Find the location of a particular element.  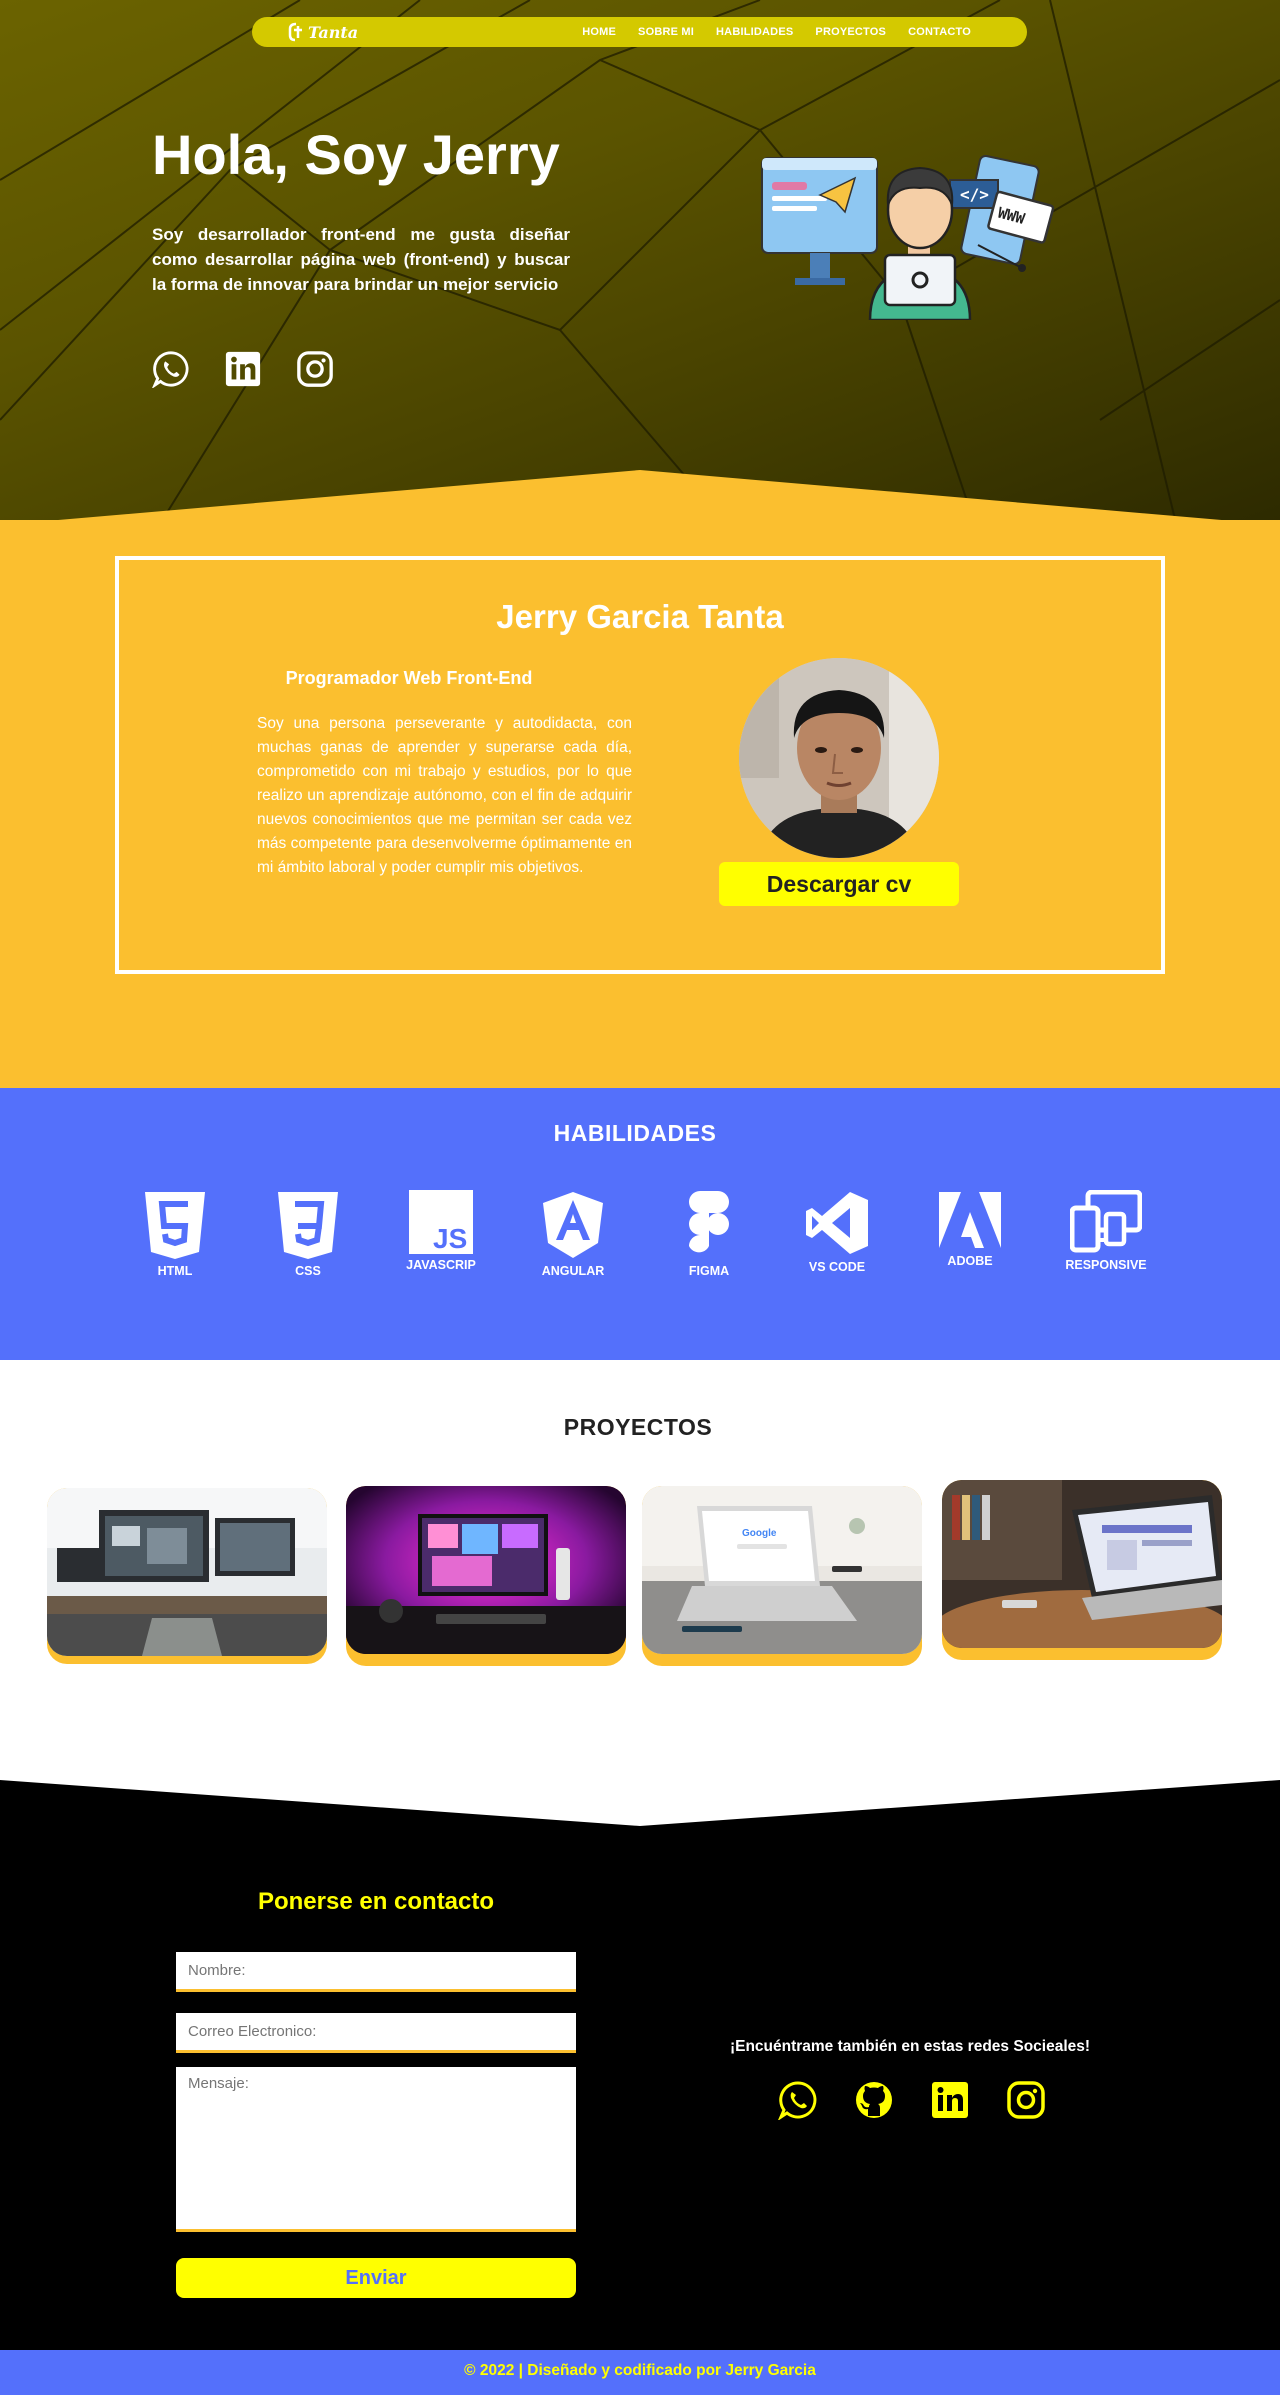

skill-figma: FIGMA is located at coordinates (709, 1234).